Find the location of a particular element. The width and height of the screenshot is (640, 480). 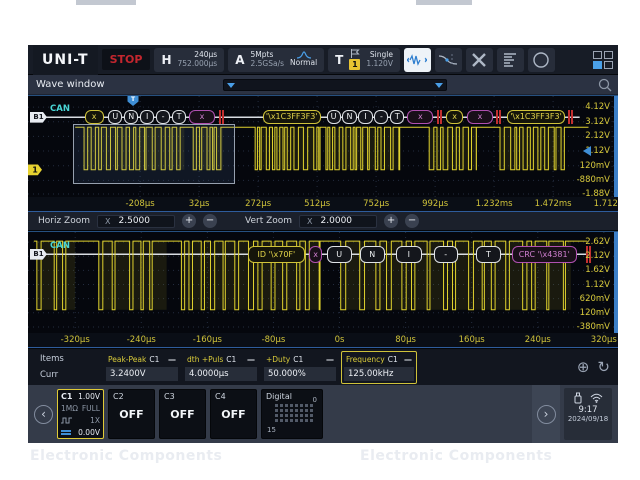

voltage-scale-label: 2.12V is located at coordinates (597, 136).